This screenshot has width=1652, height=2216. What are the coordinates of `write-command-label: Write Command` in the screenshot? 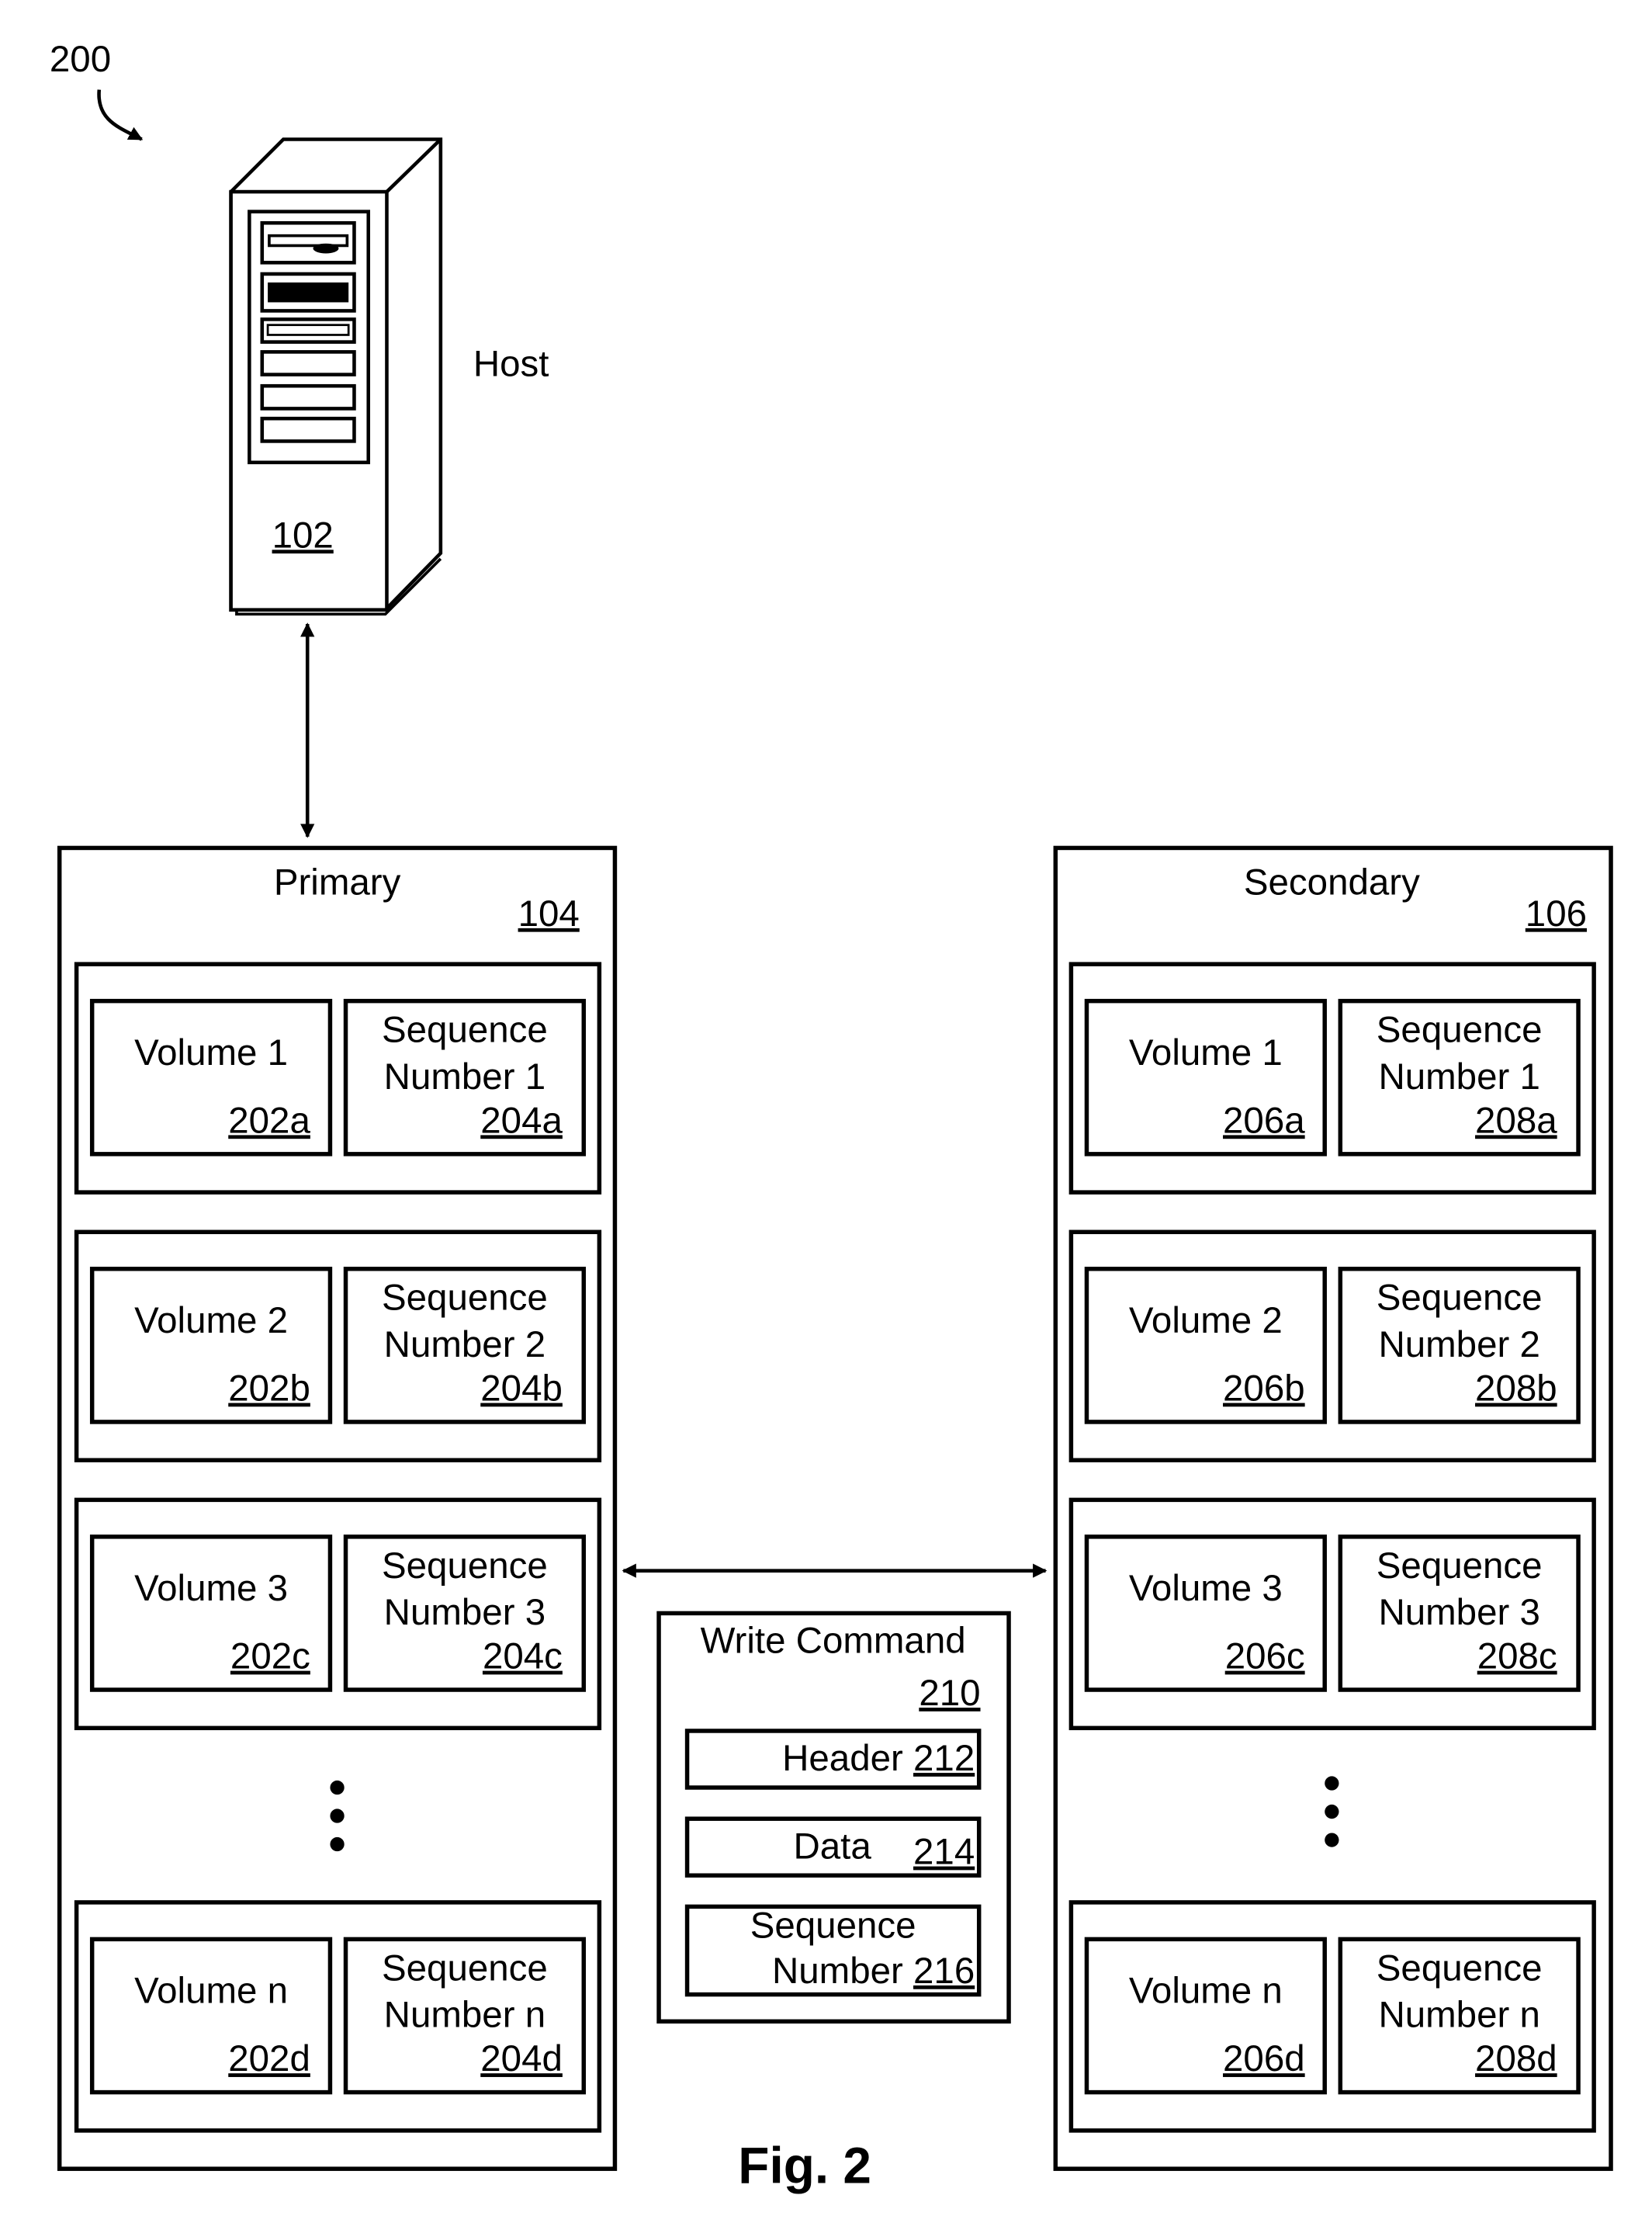 It's located at (833, 1641).